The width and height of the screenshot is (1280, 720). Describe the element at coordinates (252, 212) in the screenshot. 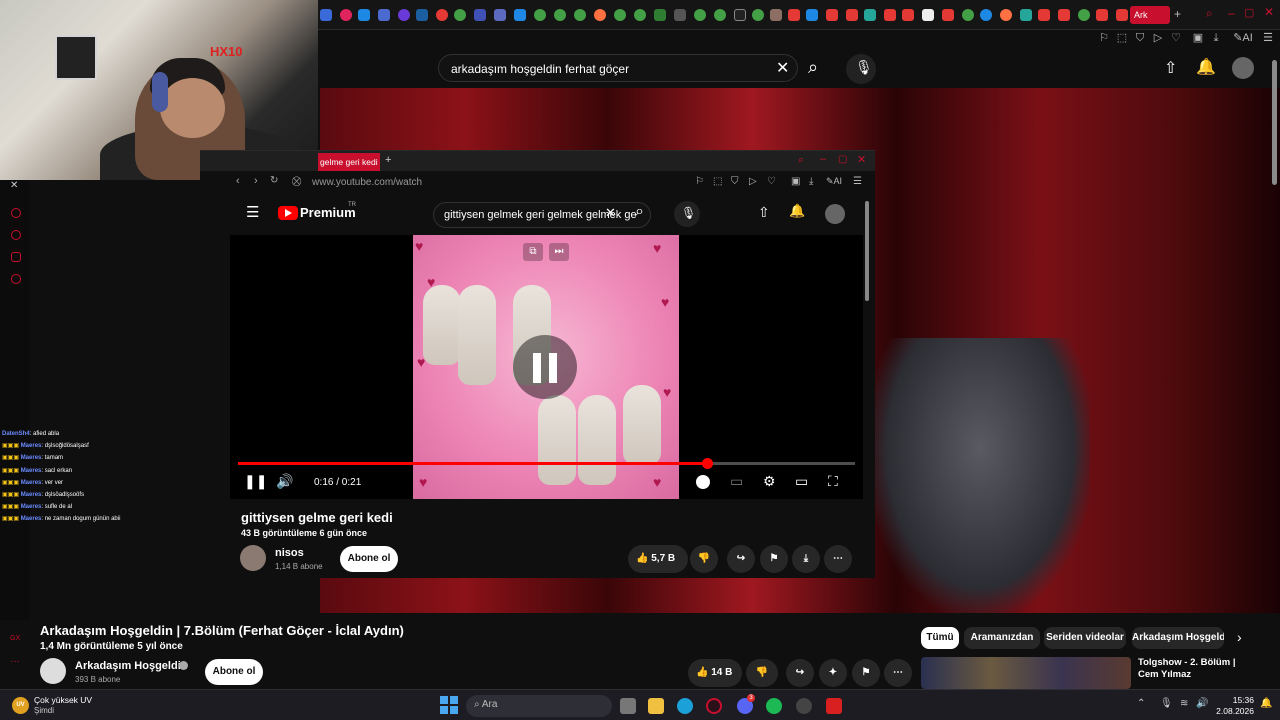

I see `hamburger-icon: ☰` at that location.